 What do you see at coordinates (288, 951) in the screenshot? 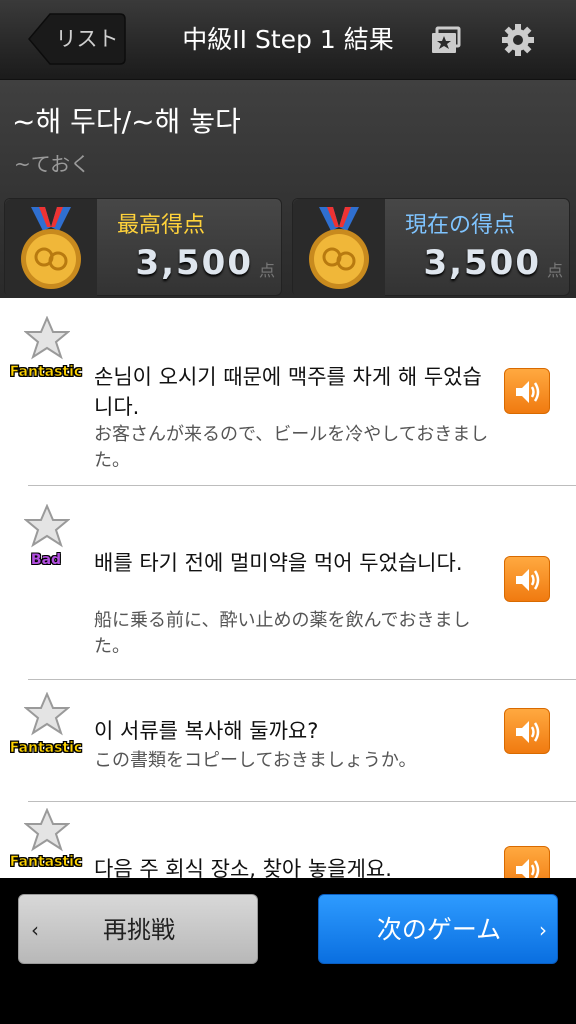
I see `bottom-toolbar: ‹ 再挑戦 次のゲーム ›` at bounding box center [288, 951].